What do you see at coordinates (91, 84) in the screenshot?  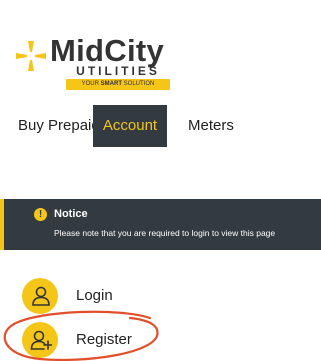 I see `tagline-prefix: YOUR` at bounding box center [91, 84].